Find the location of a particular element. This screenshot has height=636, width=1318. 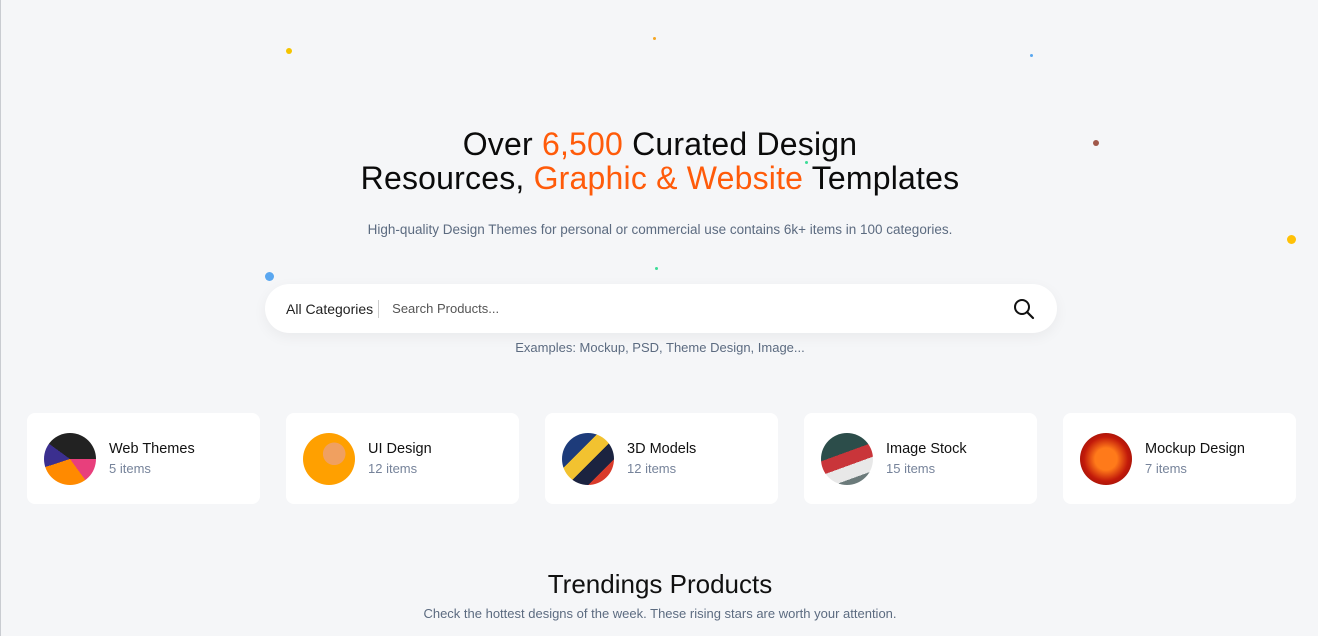

search-icon is located at coordinates (1024, 309).